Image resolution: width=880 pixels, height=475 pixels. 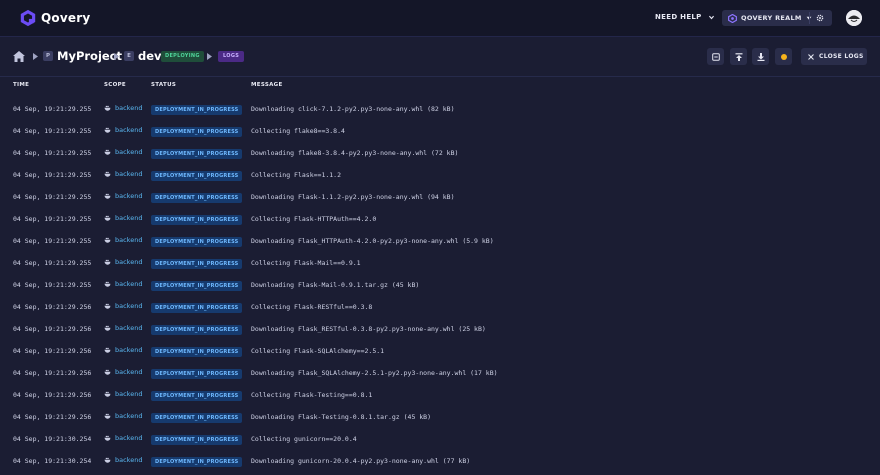 I want to click on column-header-message: MESSAGE, so click(x=267, y=85).